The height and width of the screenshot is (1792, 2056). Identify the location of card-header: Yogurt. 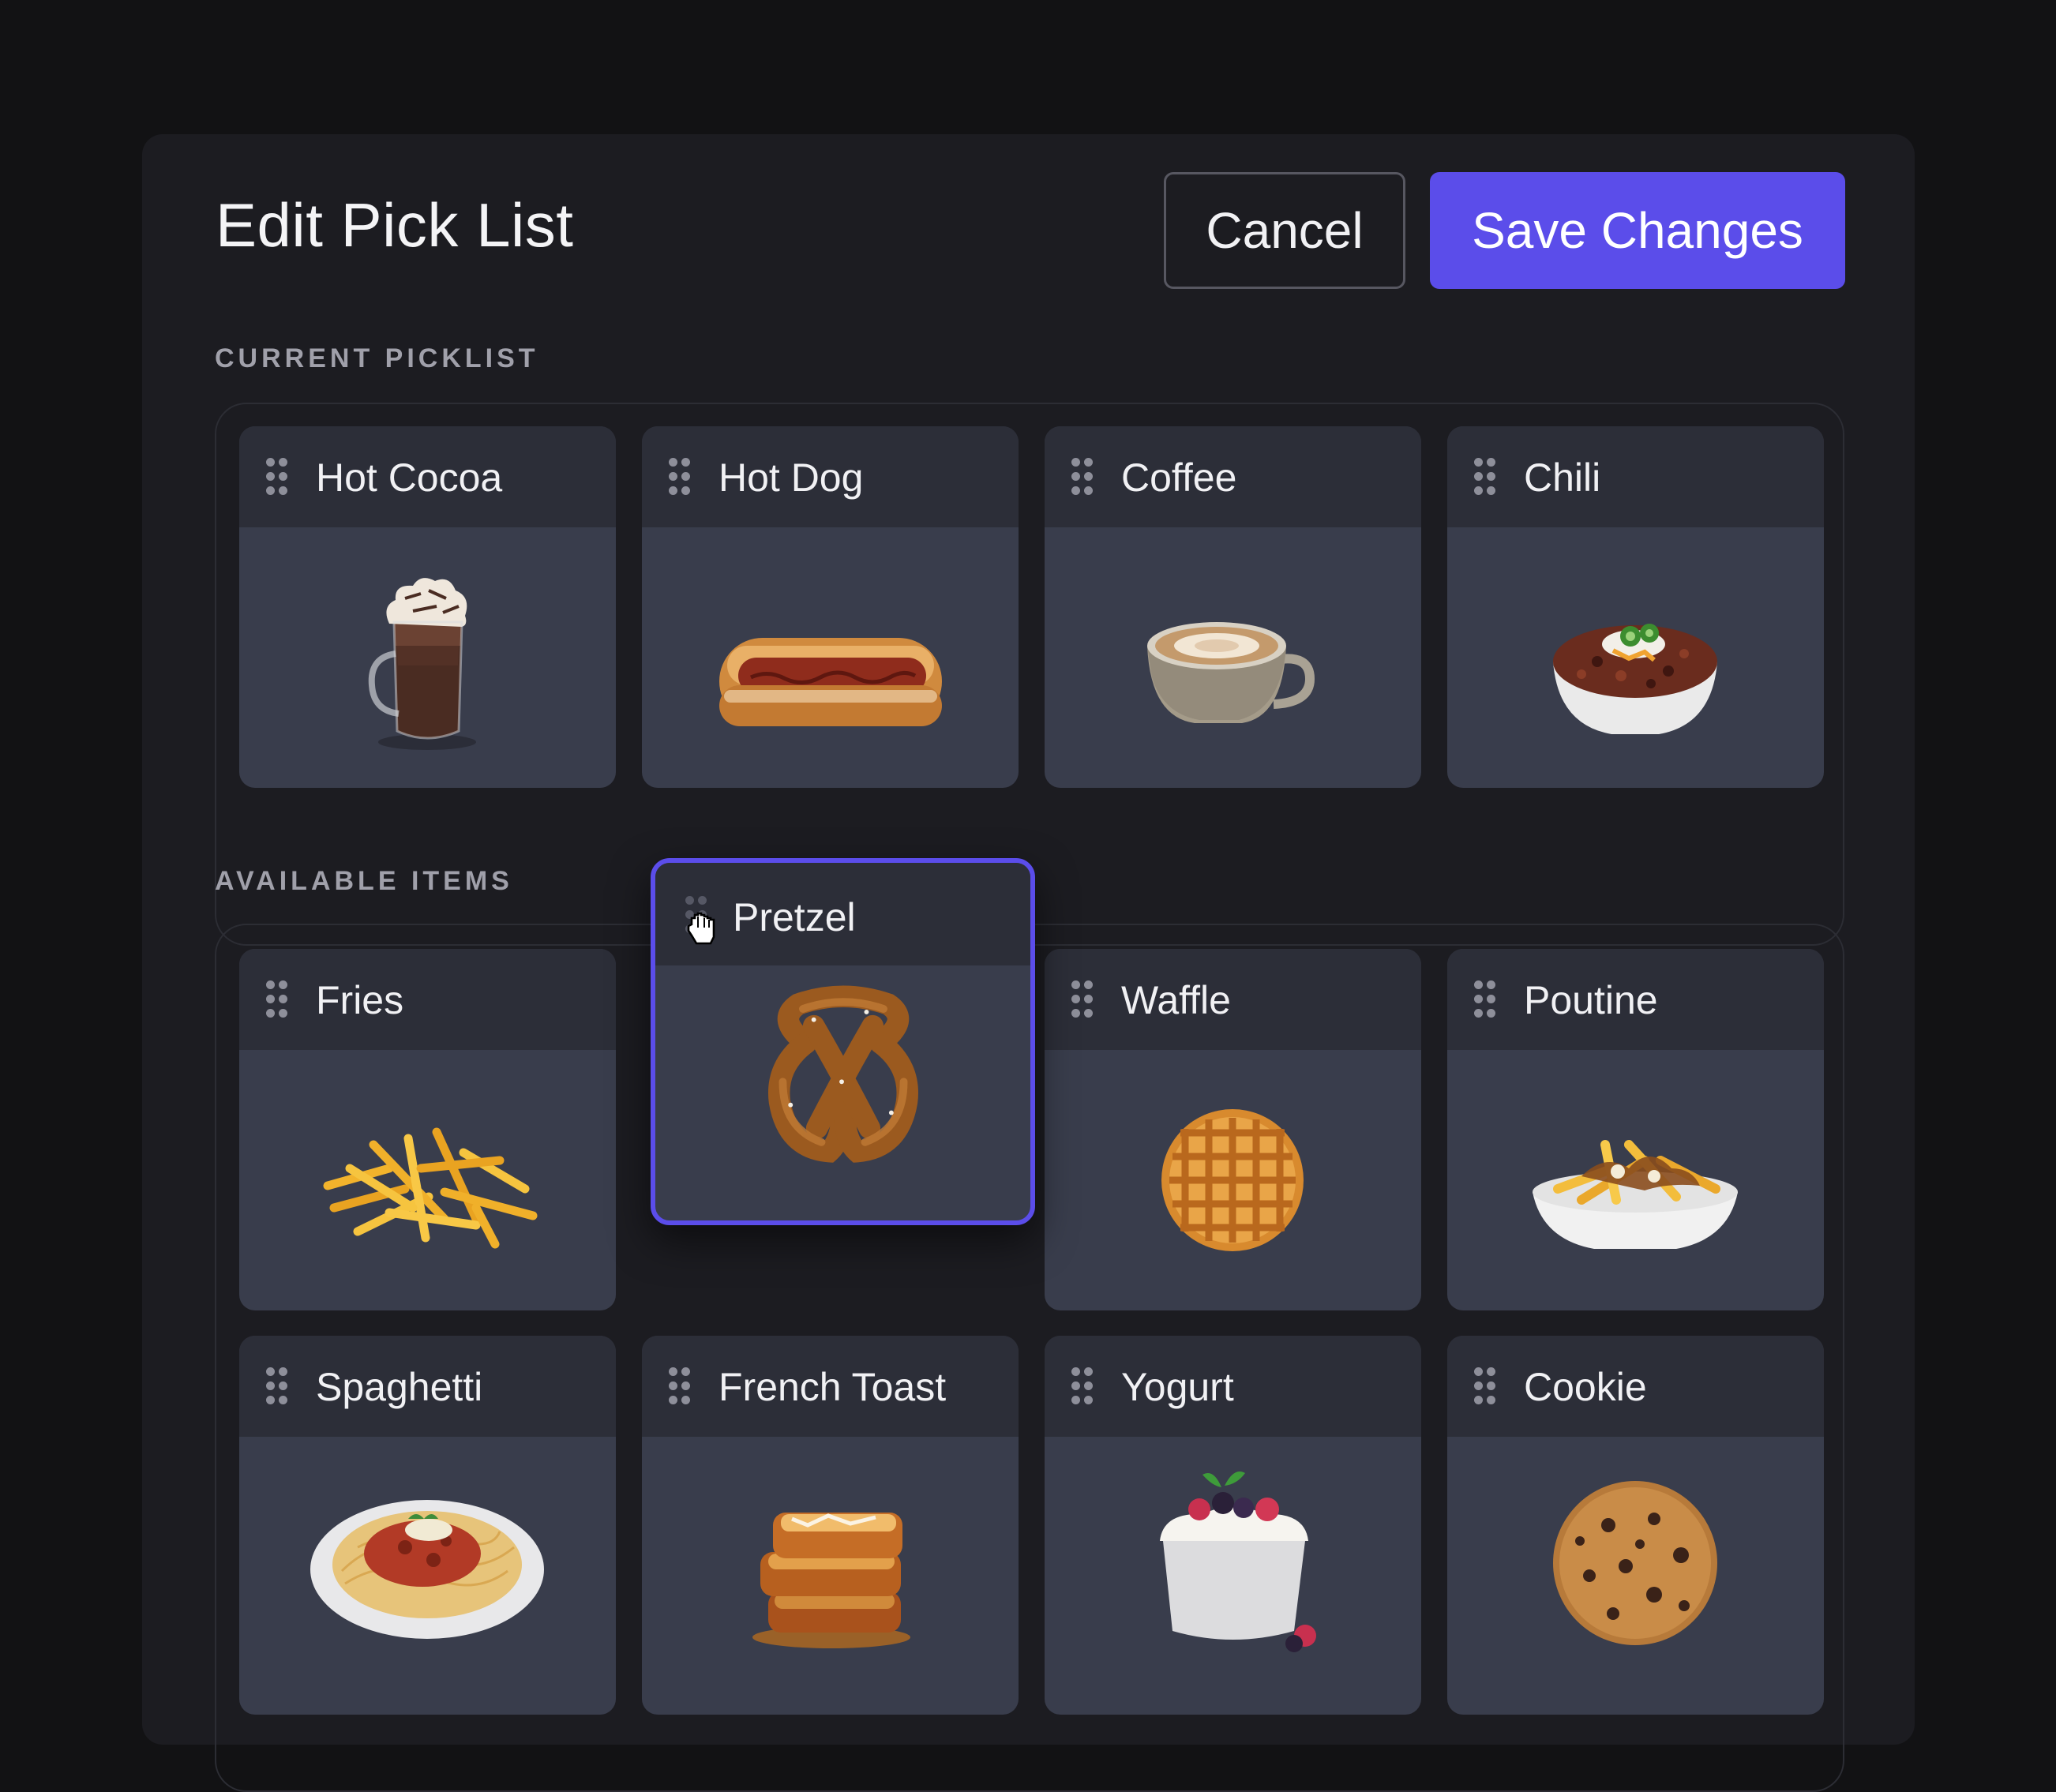
(1233, 1386).